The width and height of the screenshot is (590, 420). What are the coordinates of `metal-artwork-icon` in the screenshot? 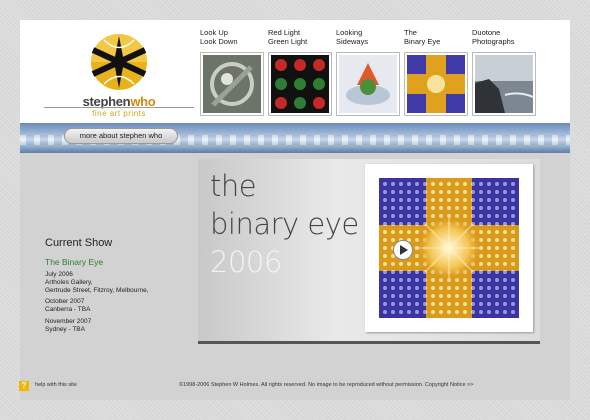 It's located at (232, 84).